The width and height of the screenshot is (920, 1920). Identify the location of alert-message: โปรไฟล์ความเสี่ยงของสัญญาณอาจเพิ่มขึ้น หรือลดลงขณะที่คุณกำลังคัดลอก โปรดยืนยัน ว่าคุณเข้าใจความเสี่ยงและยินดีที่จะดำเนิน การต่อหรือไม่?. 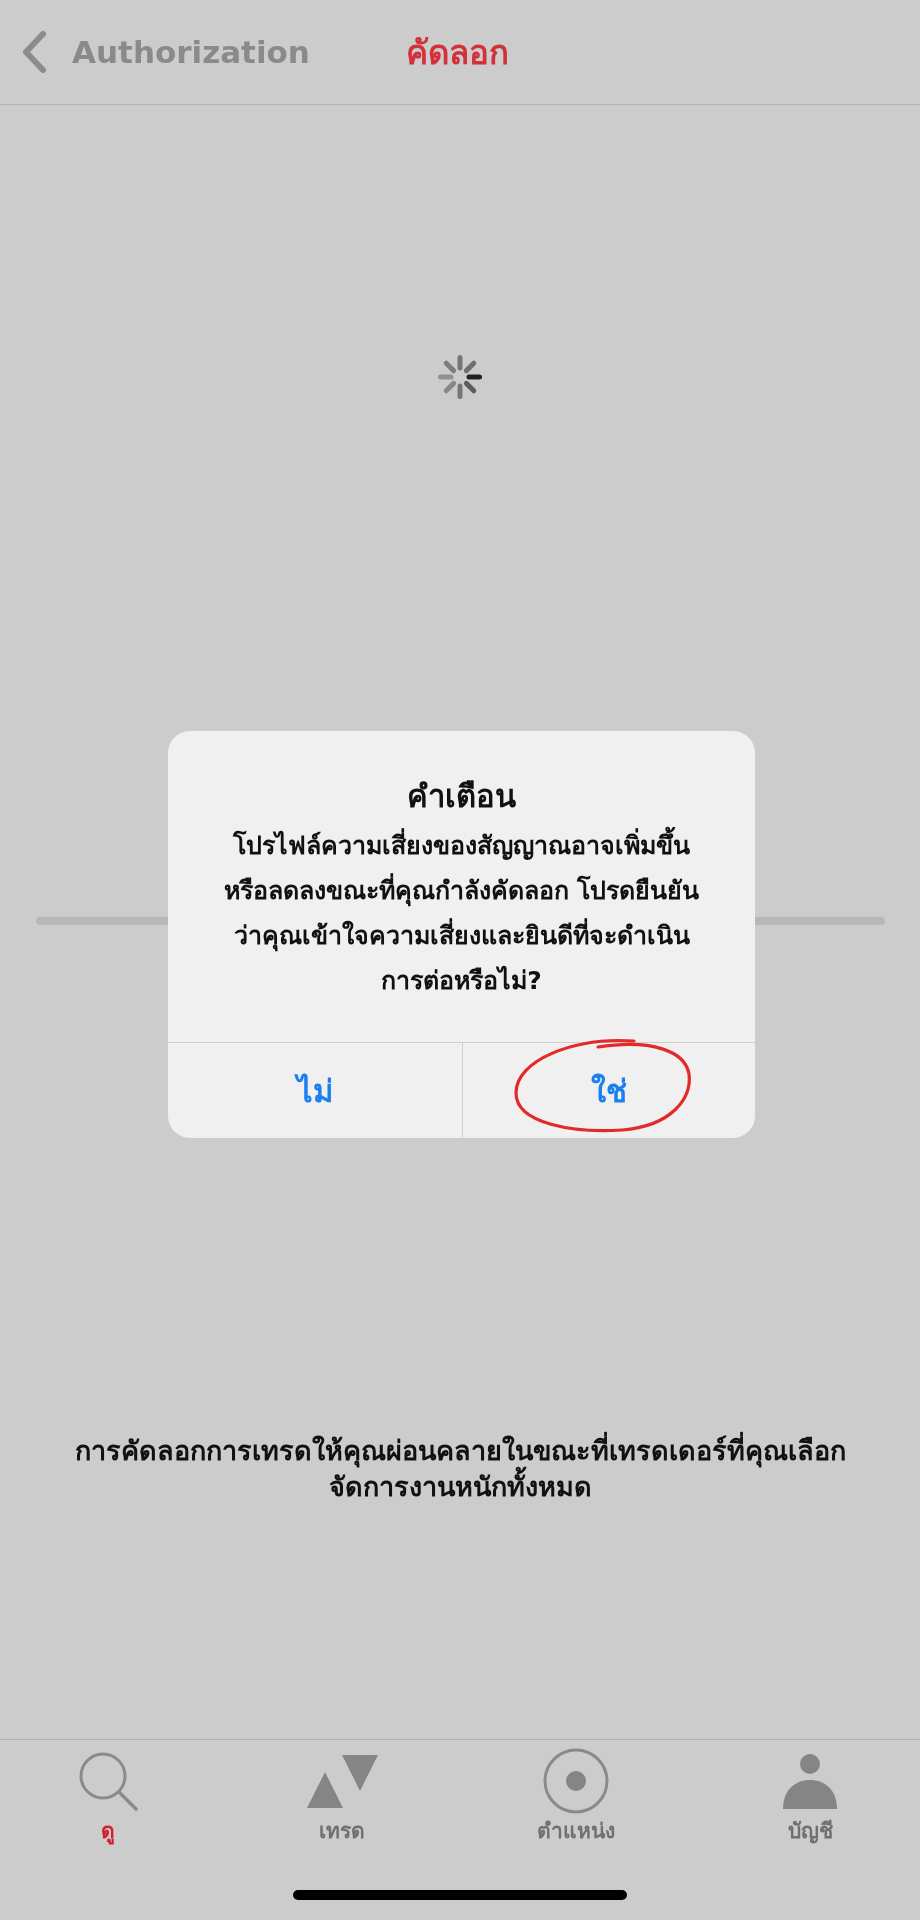
(461, 913).